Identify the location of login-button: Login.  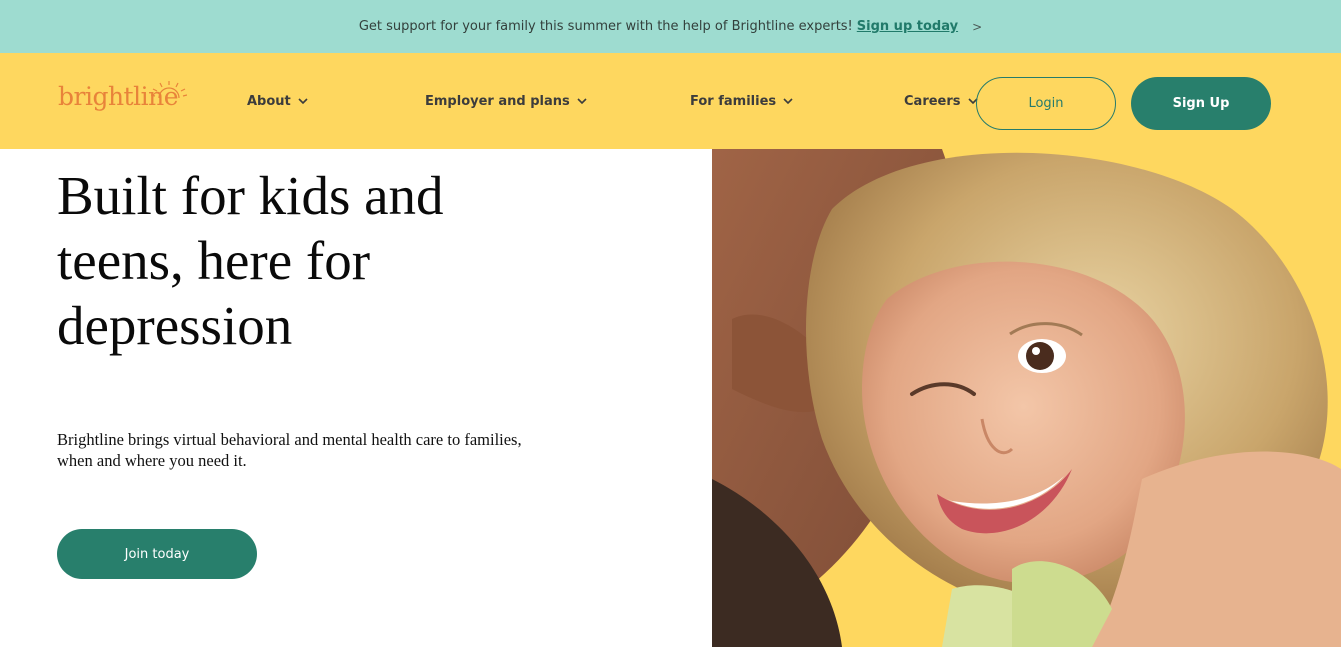
(1046, 103).